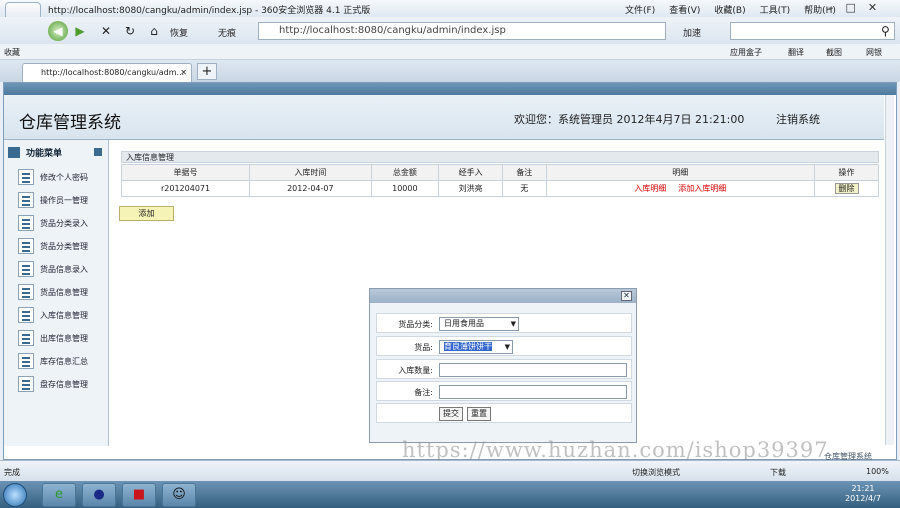 This screenshot has height=508, width=900. I want to click on dialog-close-icon: ✕, so click(626, 296).